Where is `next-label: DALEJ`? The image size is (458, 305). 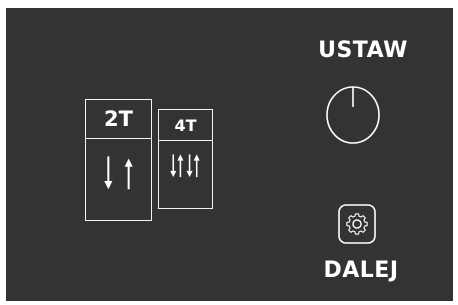
next-label: DALEJ is located at coordinates (361, 270).